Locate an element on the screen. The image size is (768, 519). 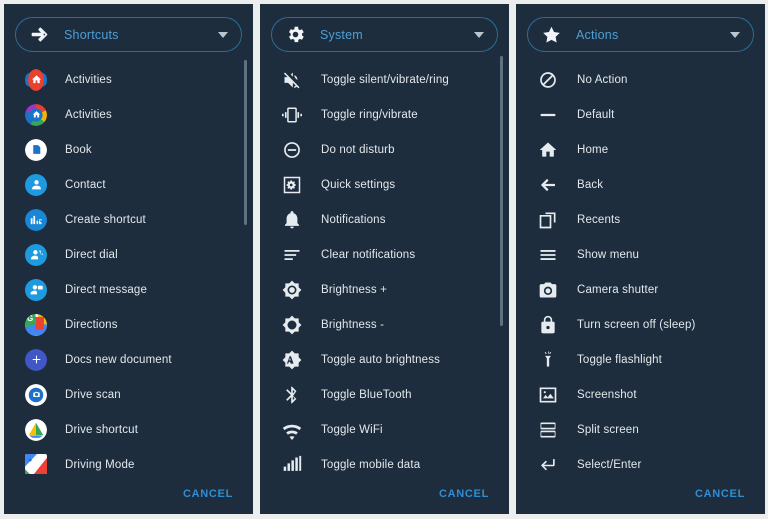
list-item-label: Quick settings is located at coordinates (358, 184).